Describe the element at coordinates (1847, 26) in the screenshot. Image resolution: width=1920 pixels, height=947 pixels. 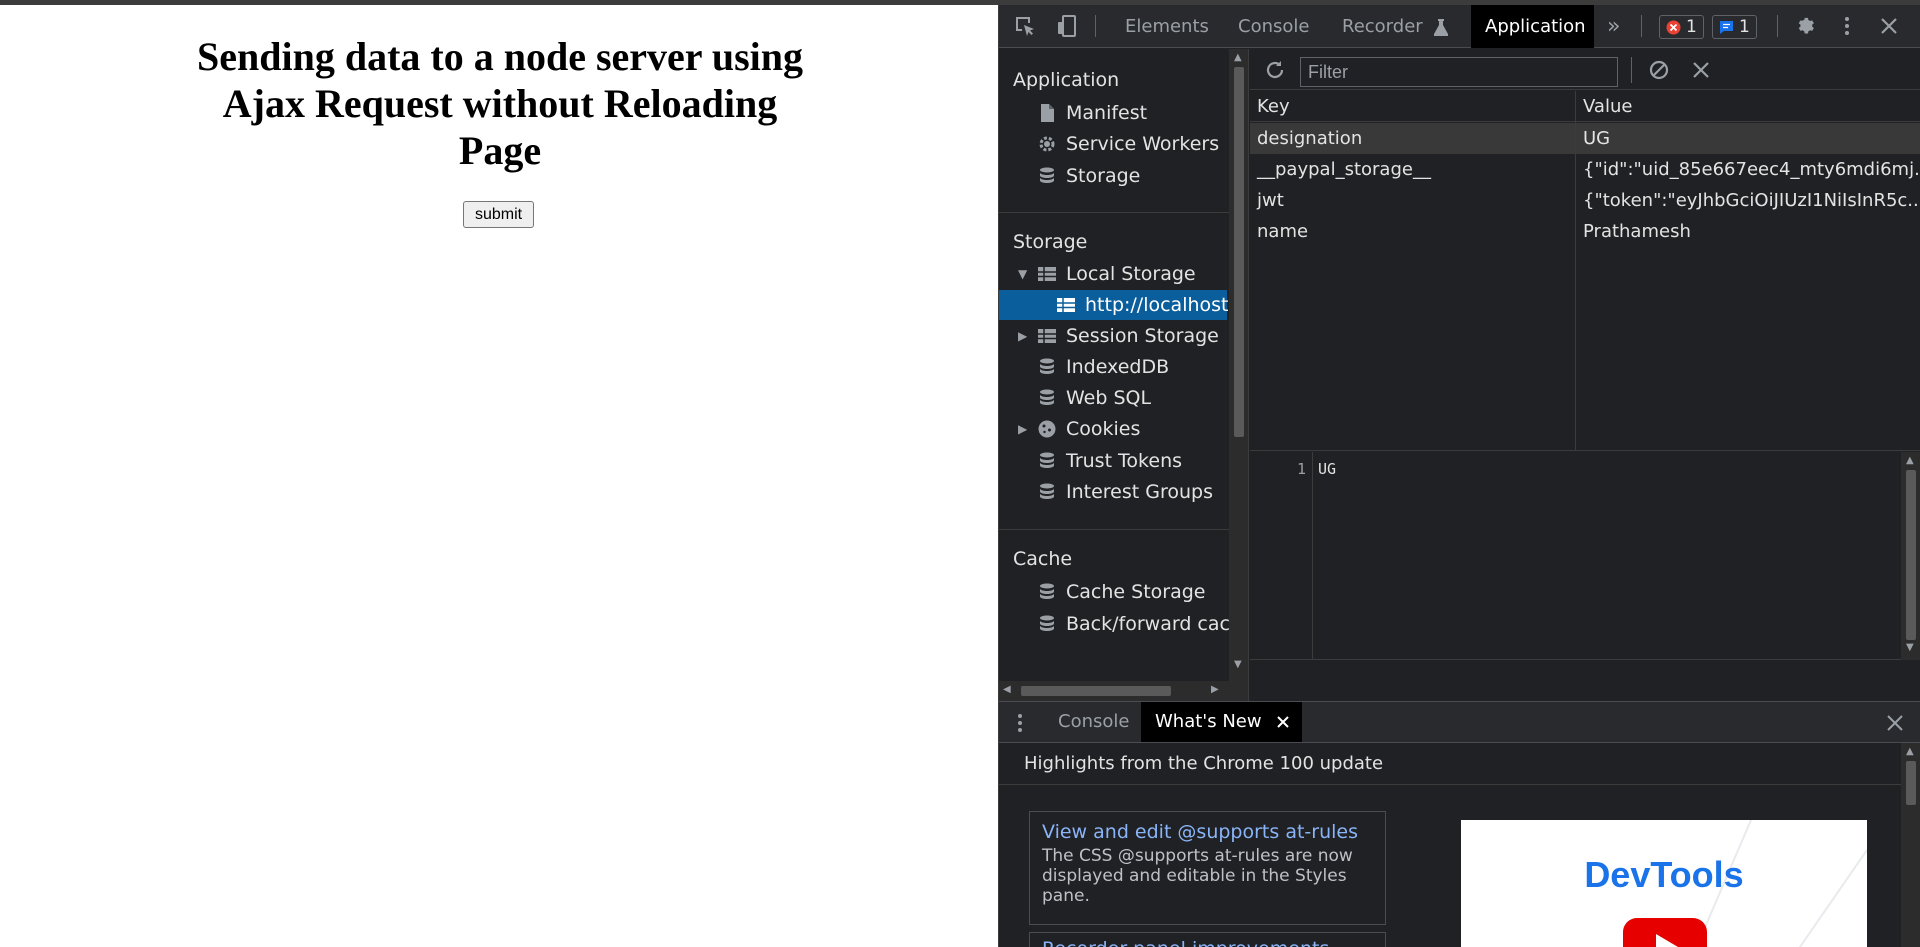
I see `more-options-icon` at that location.